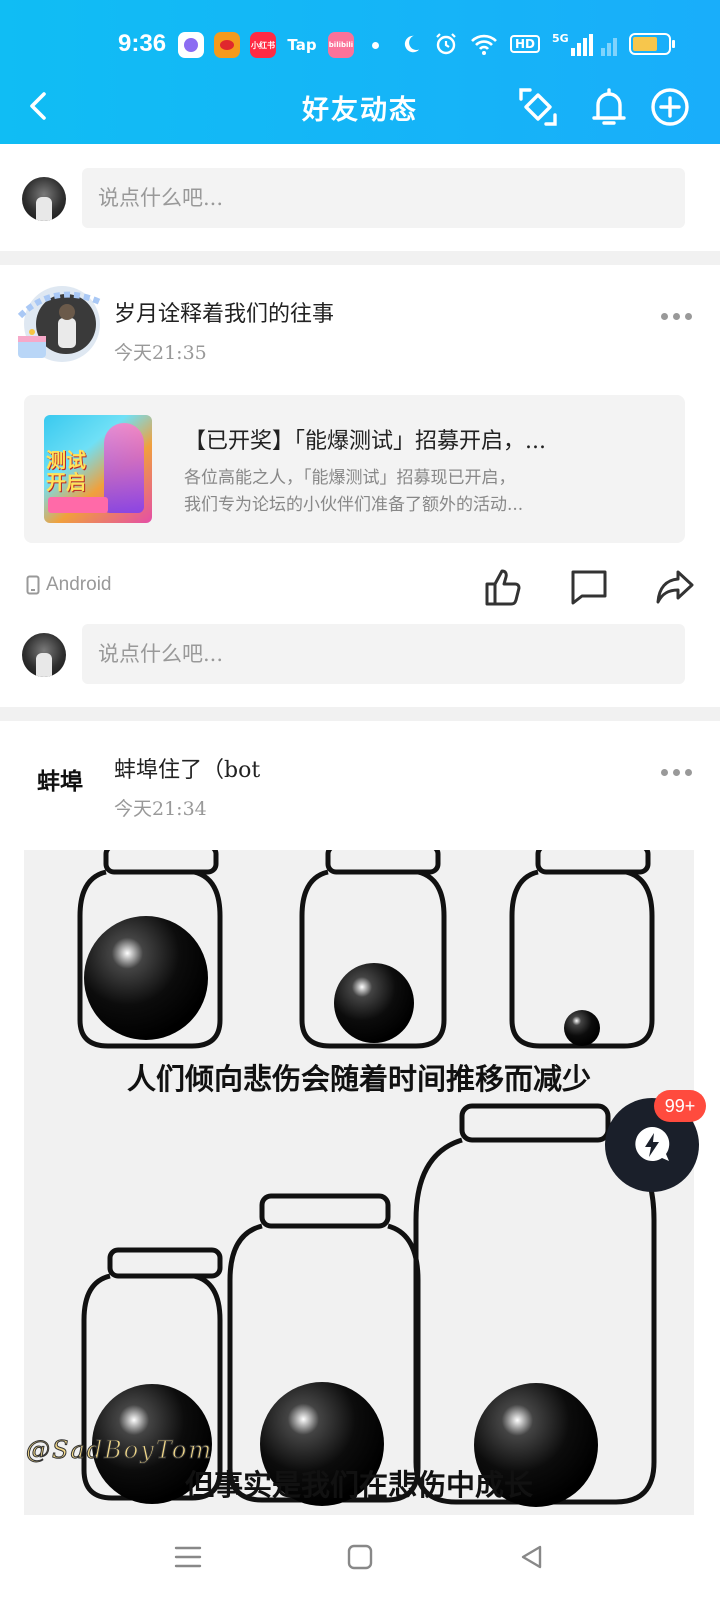 This screenshot has height=1600, width=720. Describe the element at coordinates (360, 783) in the screenshot. I see `post-header: 蚌埠 蚌埠住了（bot 今天21:34` at that location.